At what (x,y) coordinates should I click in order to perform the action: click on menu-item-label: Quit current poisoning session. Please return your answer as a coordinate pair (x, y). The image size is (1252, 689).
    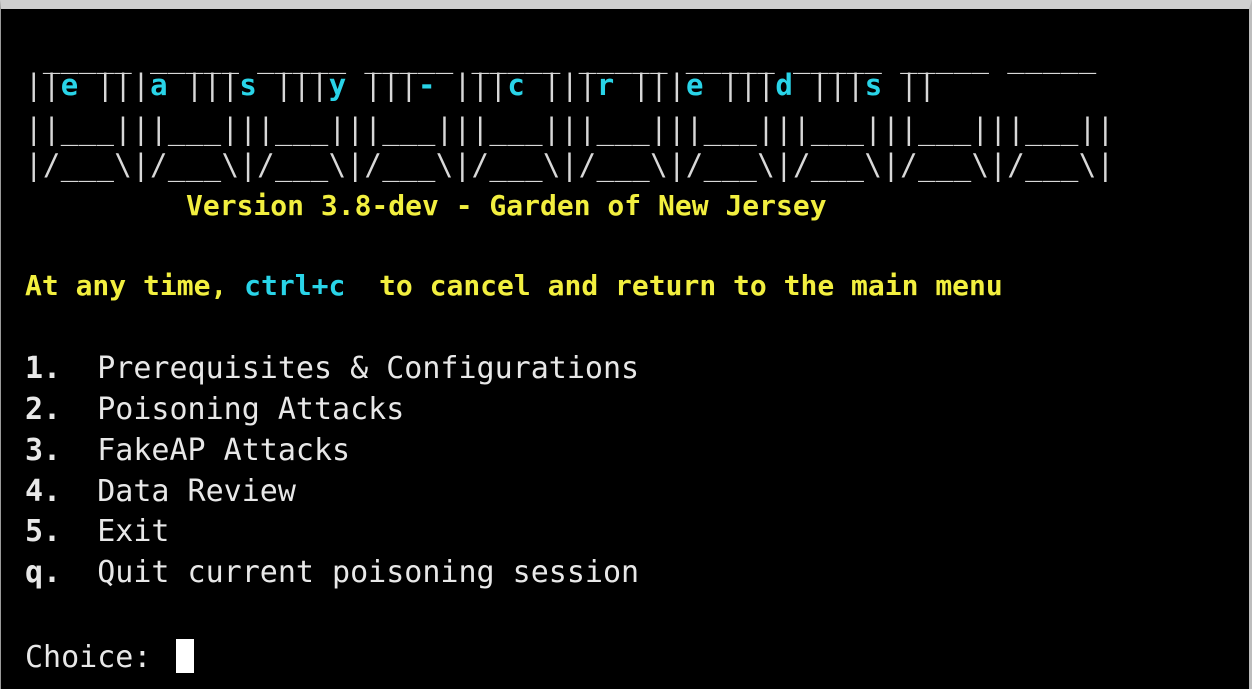
    Looking at the image, I should click on (368, 572).